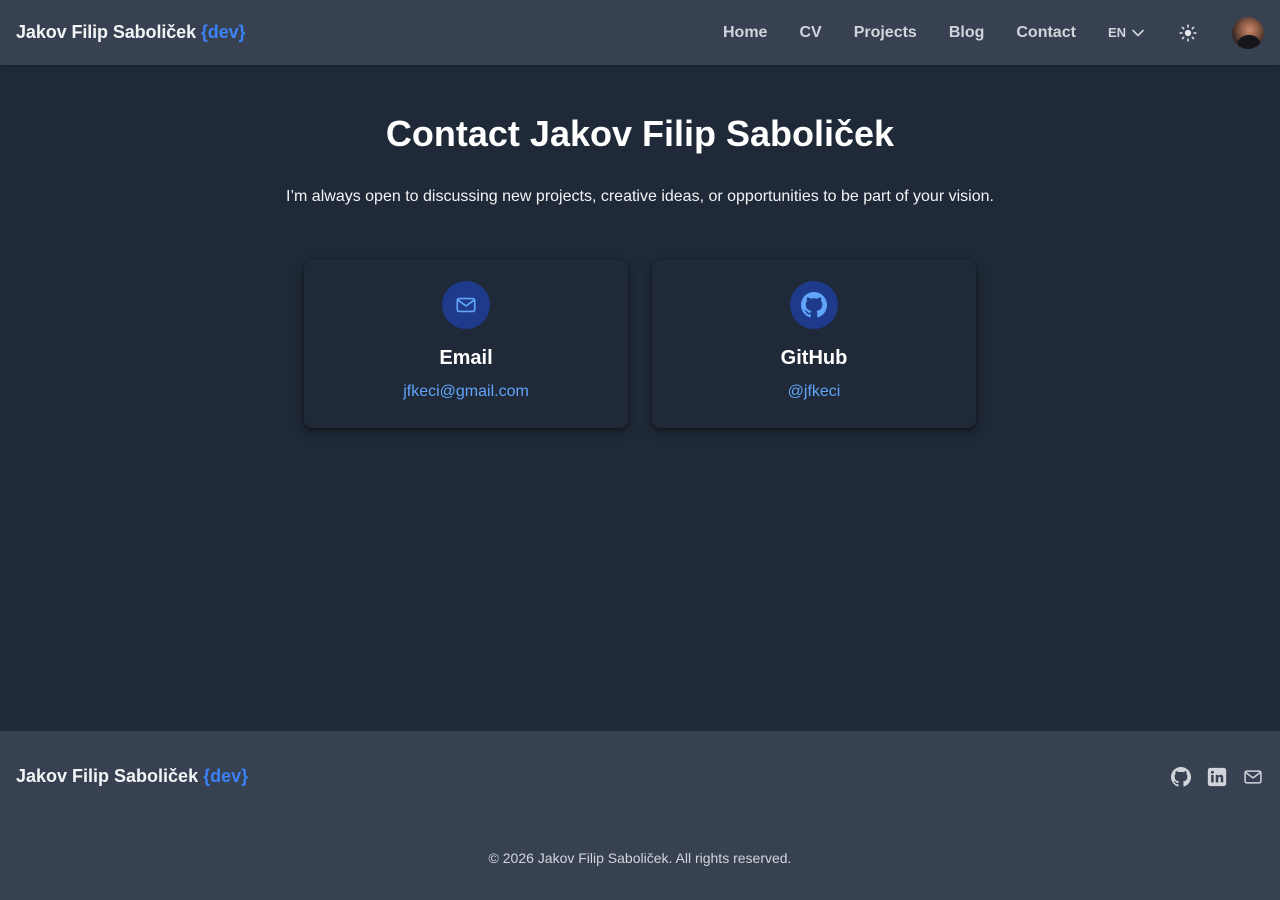 The width and height of the screenshot is (1280, 900). I want to click on chevron-down-icon, so click(1138, 32).